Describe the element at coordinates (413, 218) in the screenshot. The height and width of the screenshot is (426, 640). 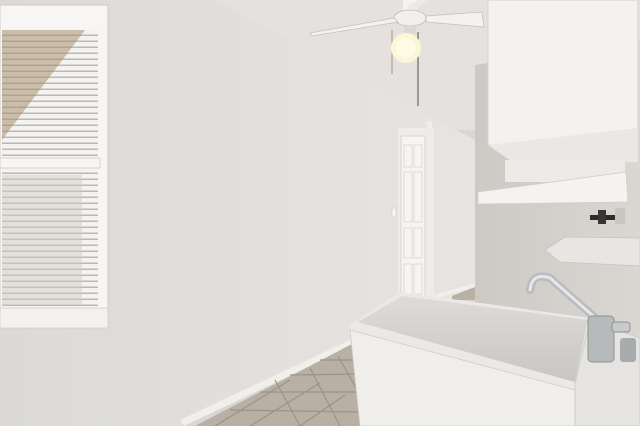
I see `door` at that location.